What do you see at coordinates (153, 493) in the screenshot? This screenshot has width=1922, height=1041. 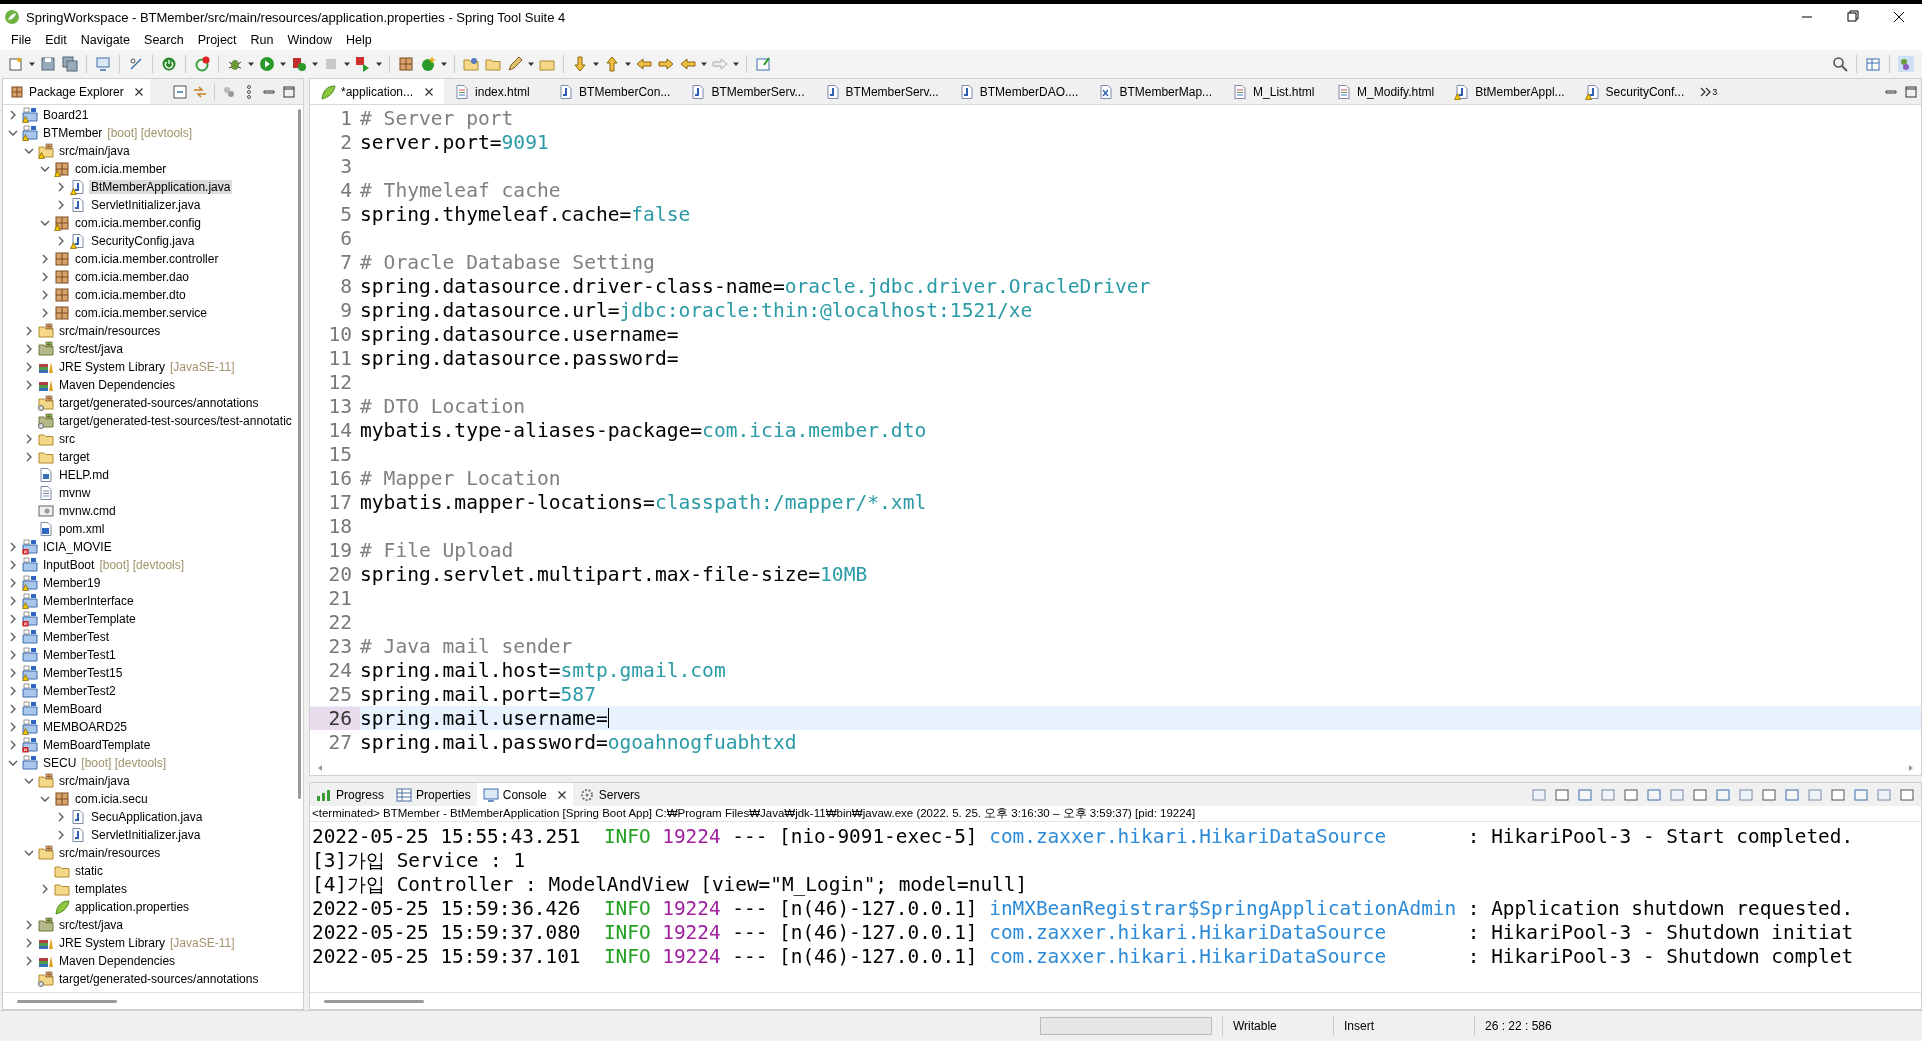 I see `tree-item: mvnw` at bounding box center [153, 493].